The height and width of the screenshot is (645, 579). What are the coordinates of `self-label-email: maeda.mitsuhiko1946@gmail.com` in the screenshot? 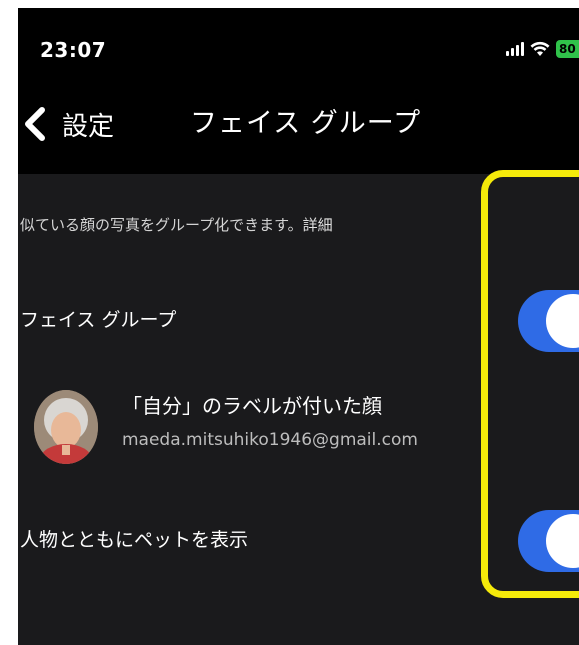 It's located at (270, 440).